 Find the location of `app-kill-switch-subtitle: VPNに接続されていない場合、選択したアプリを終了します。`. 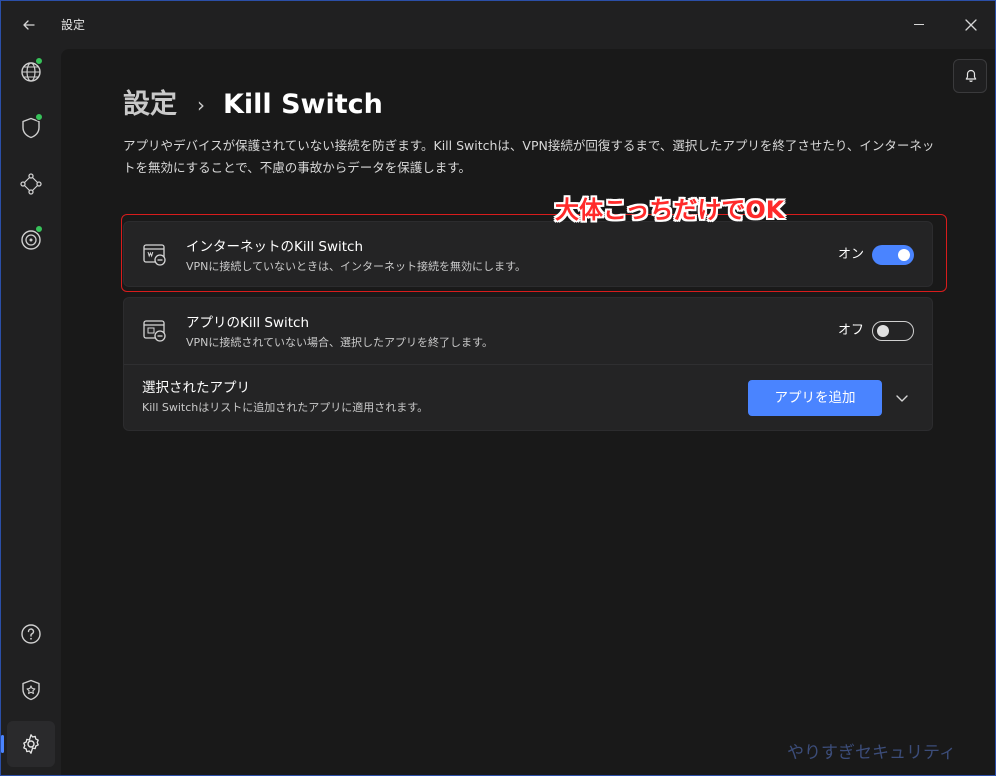

app-kill-switch-subtitle: VPNに接続されていない場合、選択したアプリを終了します。 is located at coordinates (339, 342).